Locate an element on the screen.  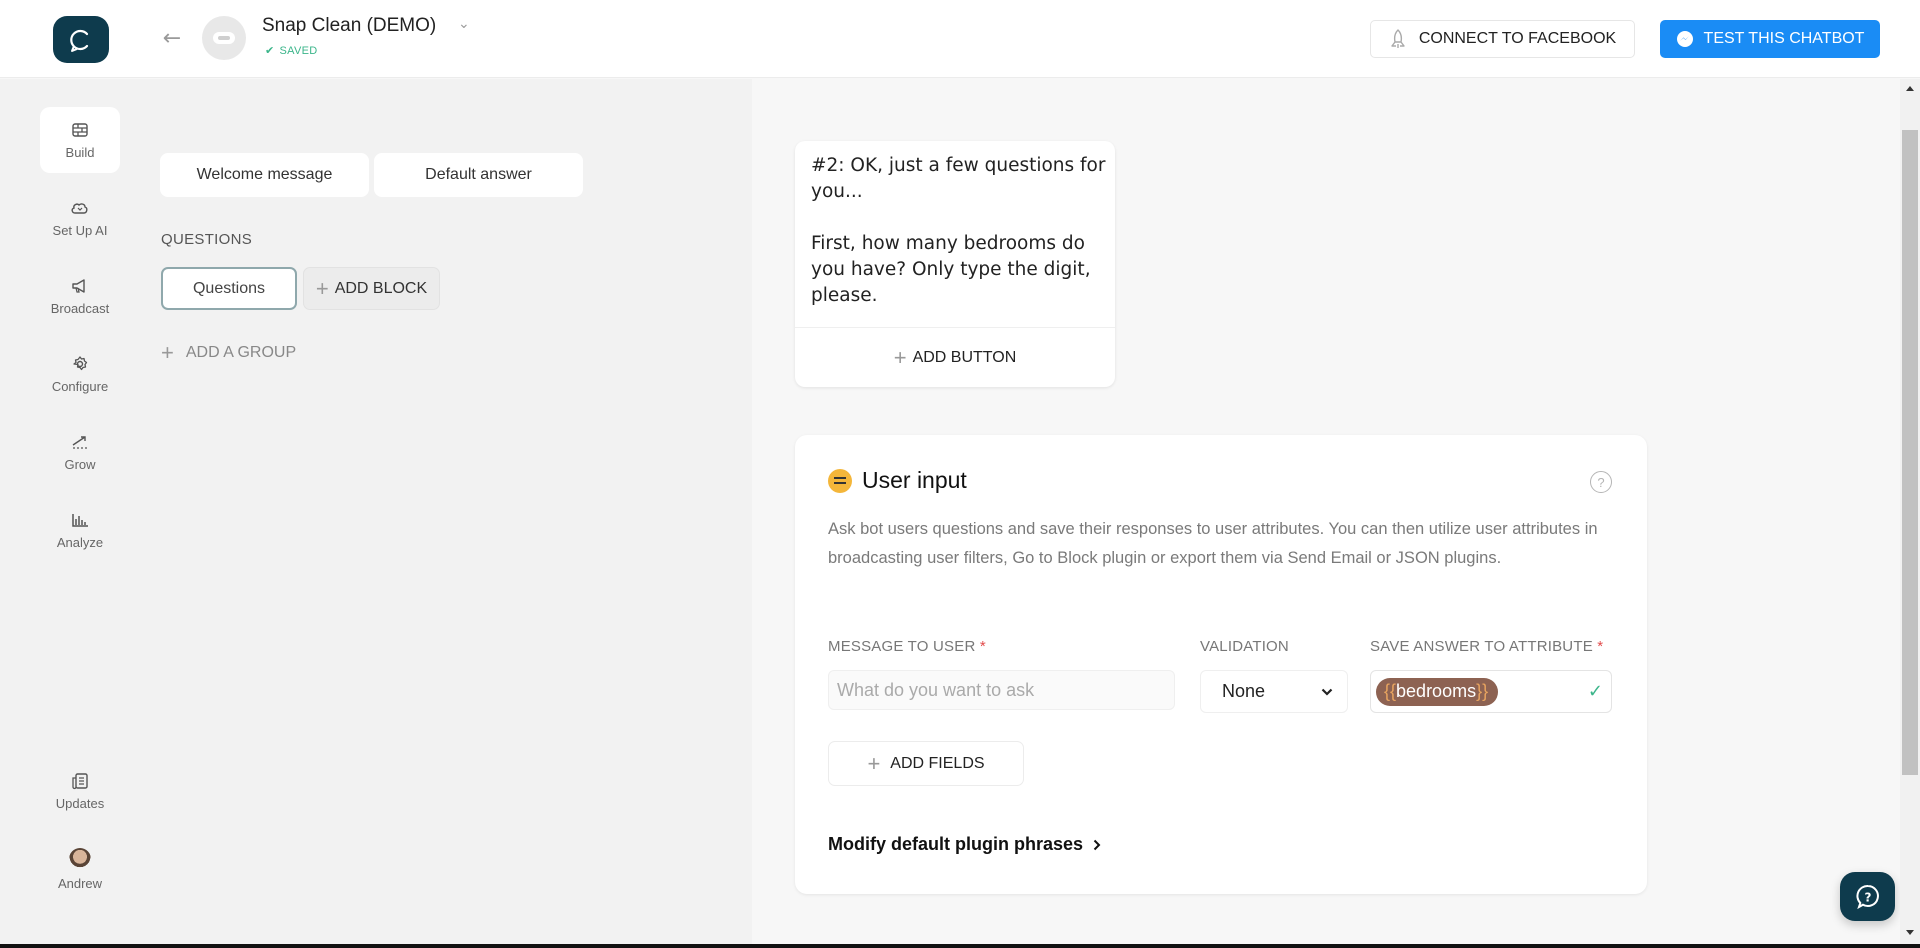
bar-chart-icon is located at coordinates (80, 520).